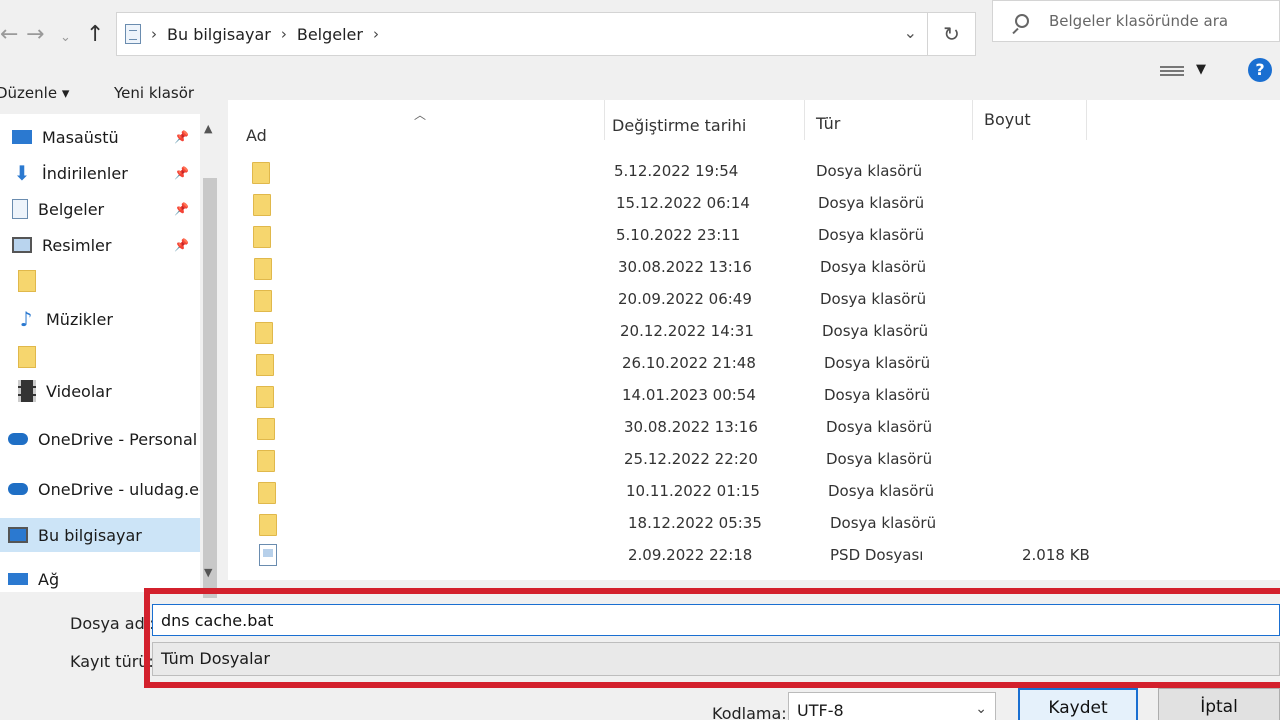 The height and width of the screenshot is (720, 1280). I want to click on desktop-icon, so click(22, 137).